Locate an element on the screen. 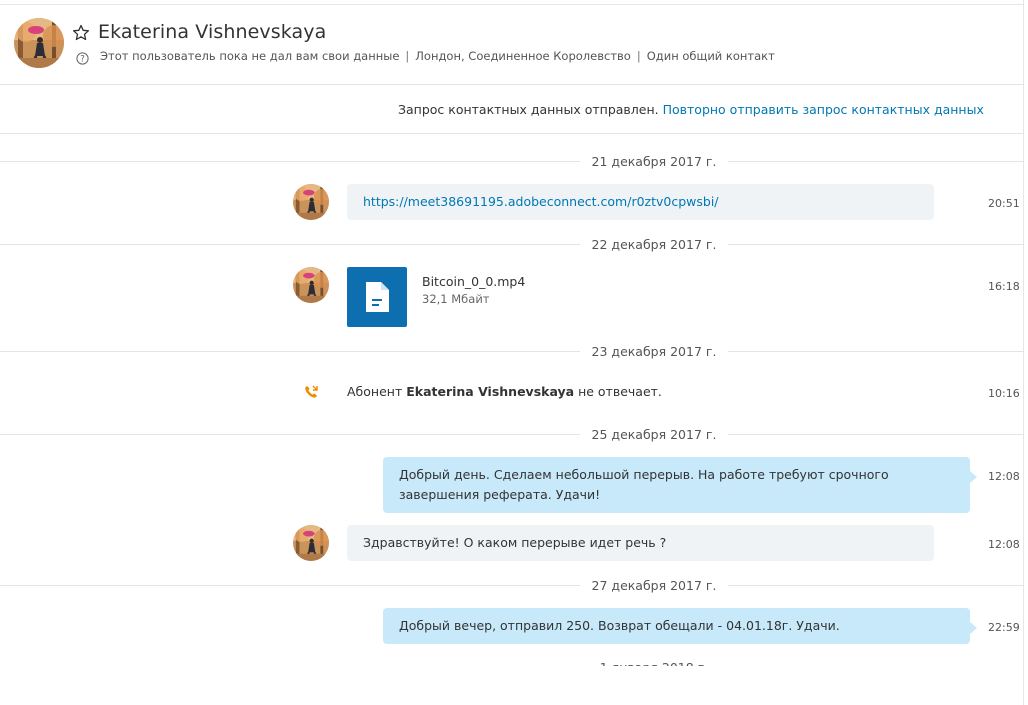  date-separator: 22 декабря 2017 г. is located at coordinates (511, 244).